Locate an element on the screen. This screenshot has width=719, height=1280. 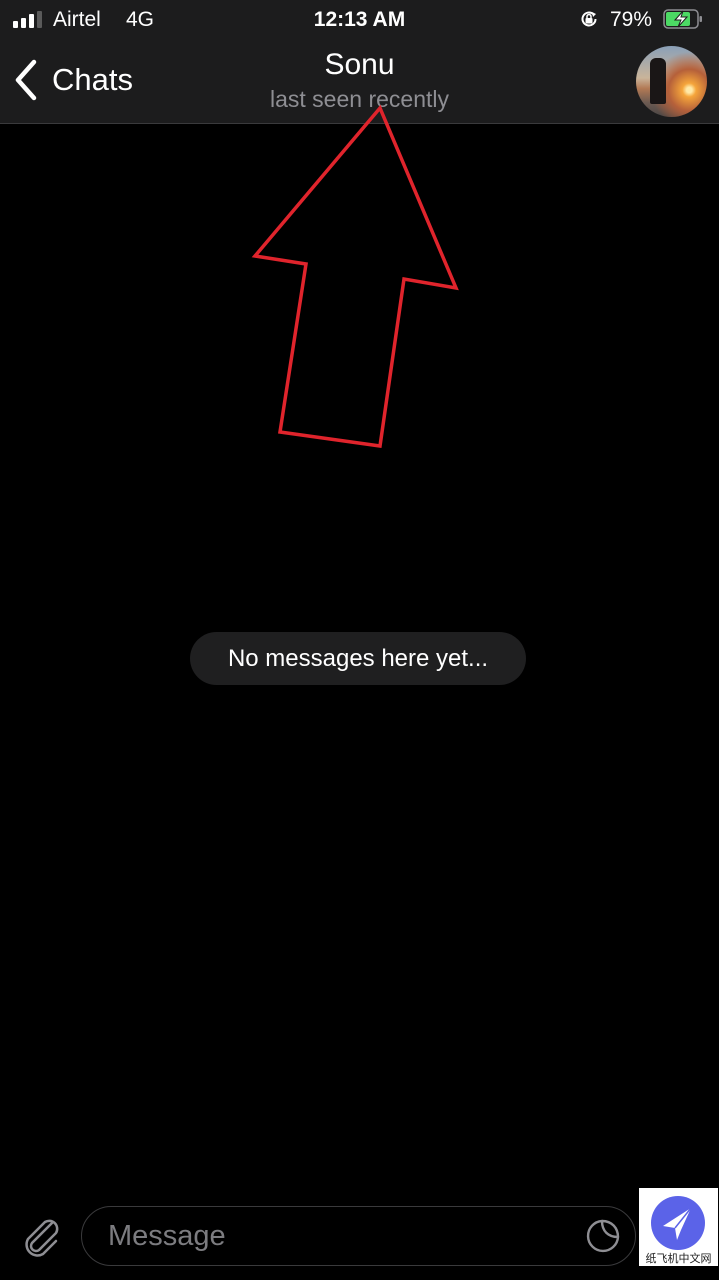
avatar-photo-figure is located at coordinates (658, 81).